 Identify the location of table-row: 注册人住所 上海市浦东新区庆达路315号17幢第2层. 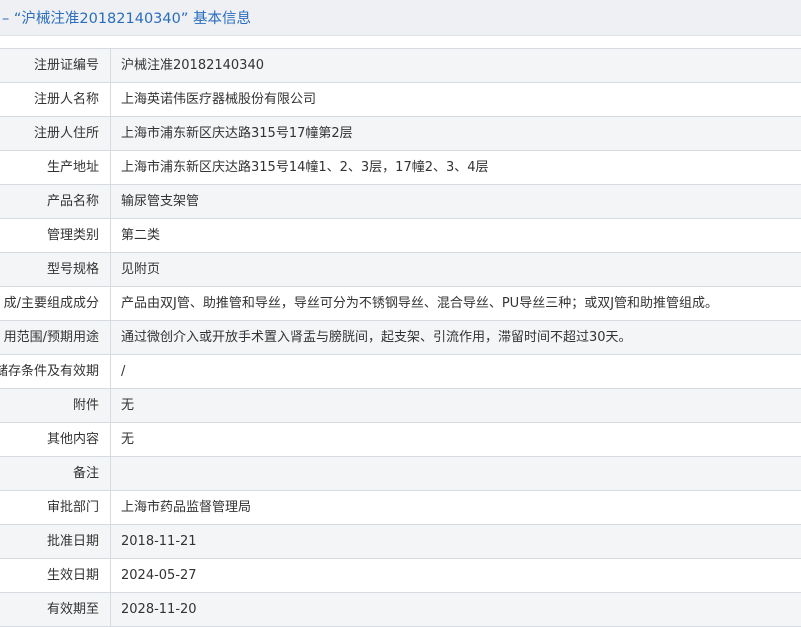
(400, 134).